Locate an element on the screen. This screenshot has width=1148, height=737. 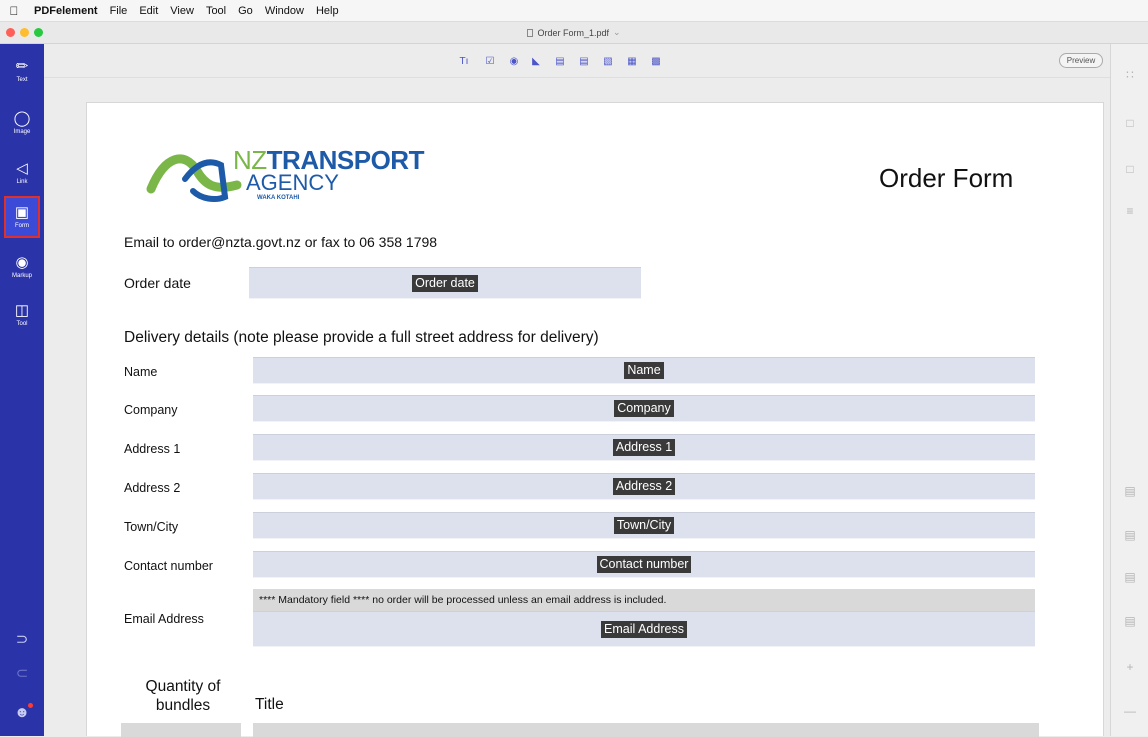
chevron-down-icon: ⌄ is located at coordinates (617, 32).